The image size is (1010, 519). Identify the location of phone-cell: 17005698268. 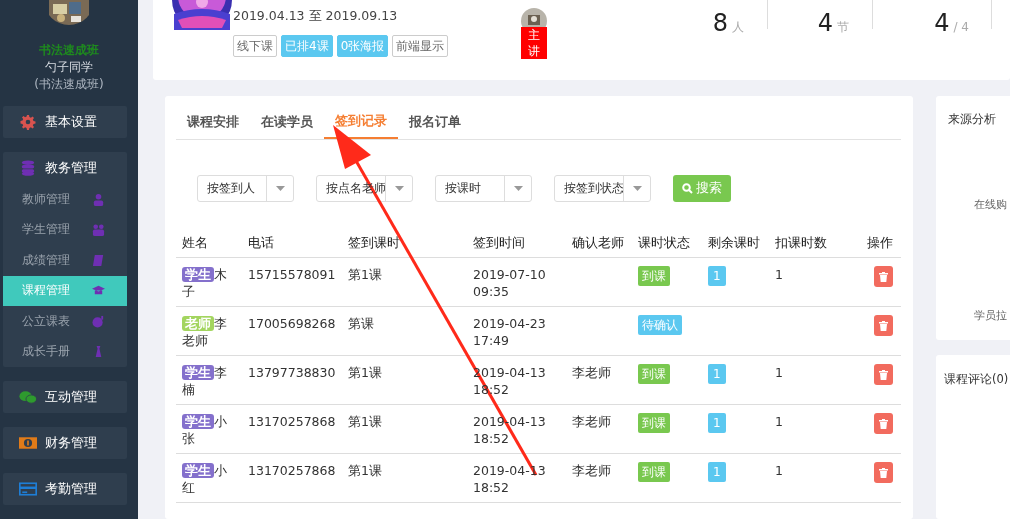
(292, 323).